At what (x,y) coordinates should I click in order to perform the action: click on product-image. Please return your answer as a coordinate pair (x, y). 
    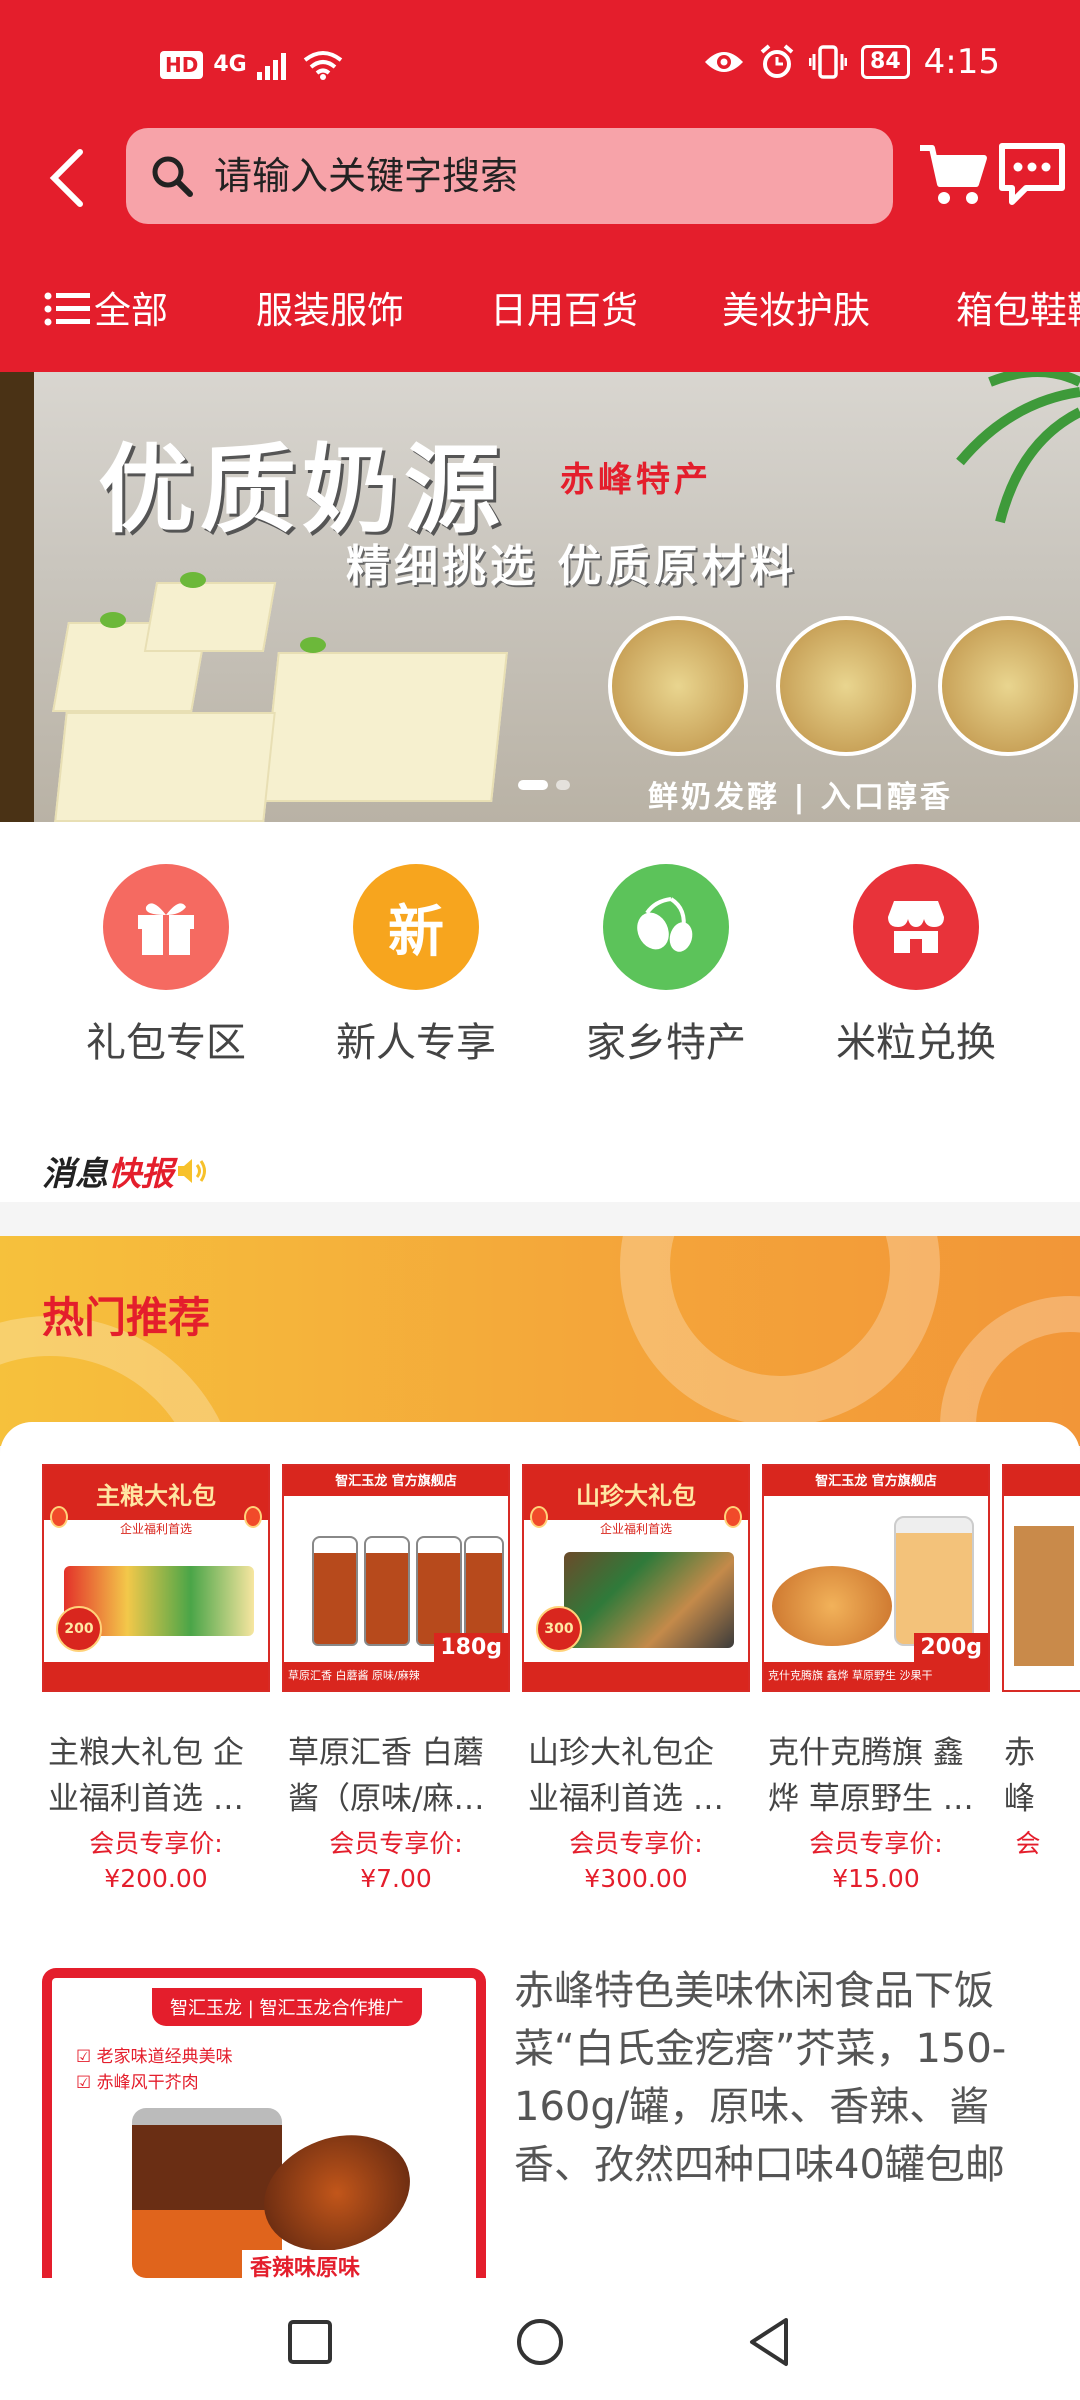
    Looking at the image, I should click on (1041, 1578).